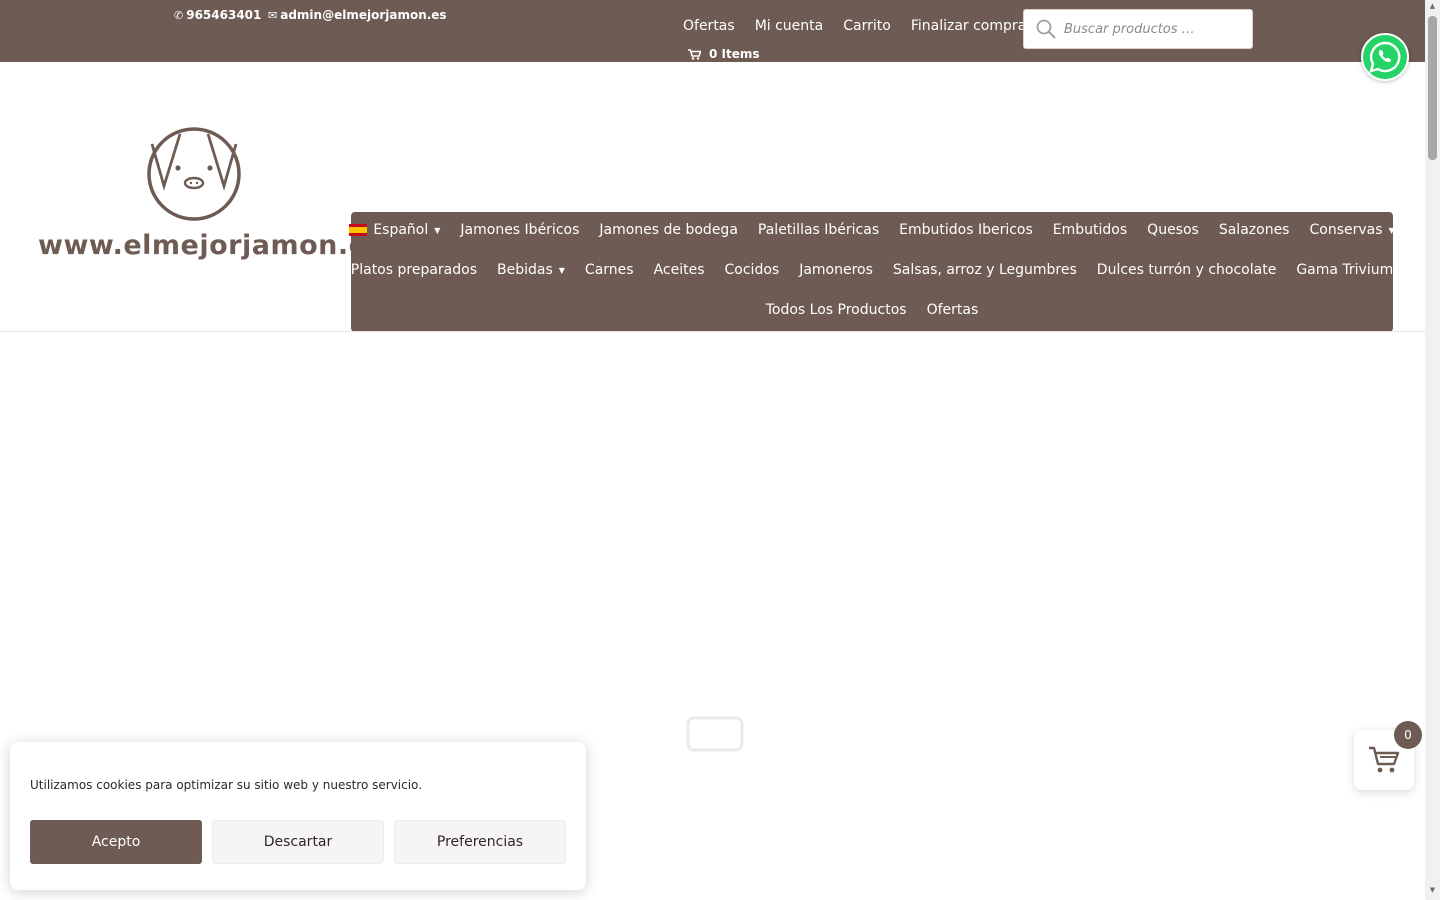  What do you see at coordinates (1432, 88) in the screenshot?
I see `scrollbar-thumb` at bounding box center [1432, 88].